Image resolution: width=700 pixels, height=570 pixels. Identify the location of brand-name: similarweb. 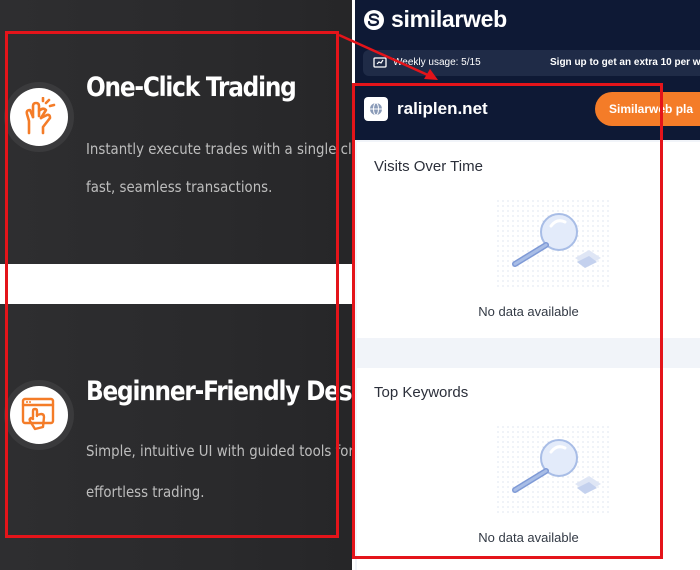
(449, 19).